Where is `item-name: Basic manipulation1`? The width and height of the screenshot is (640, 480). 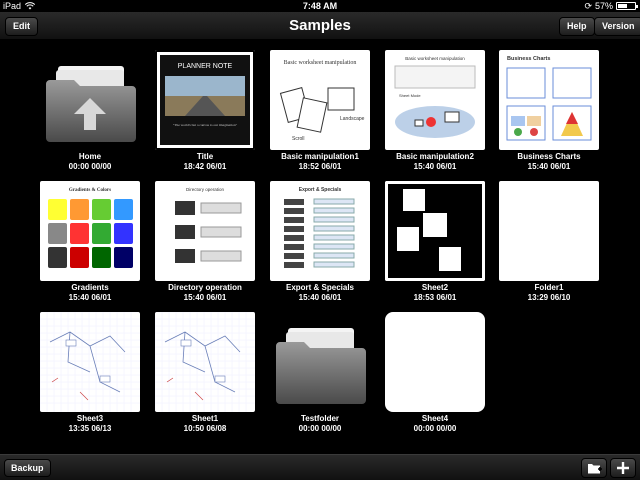
item-name: Basic manipulation1 is located at coordinates (320, 156).